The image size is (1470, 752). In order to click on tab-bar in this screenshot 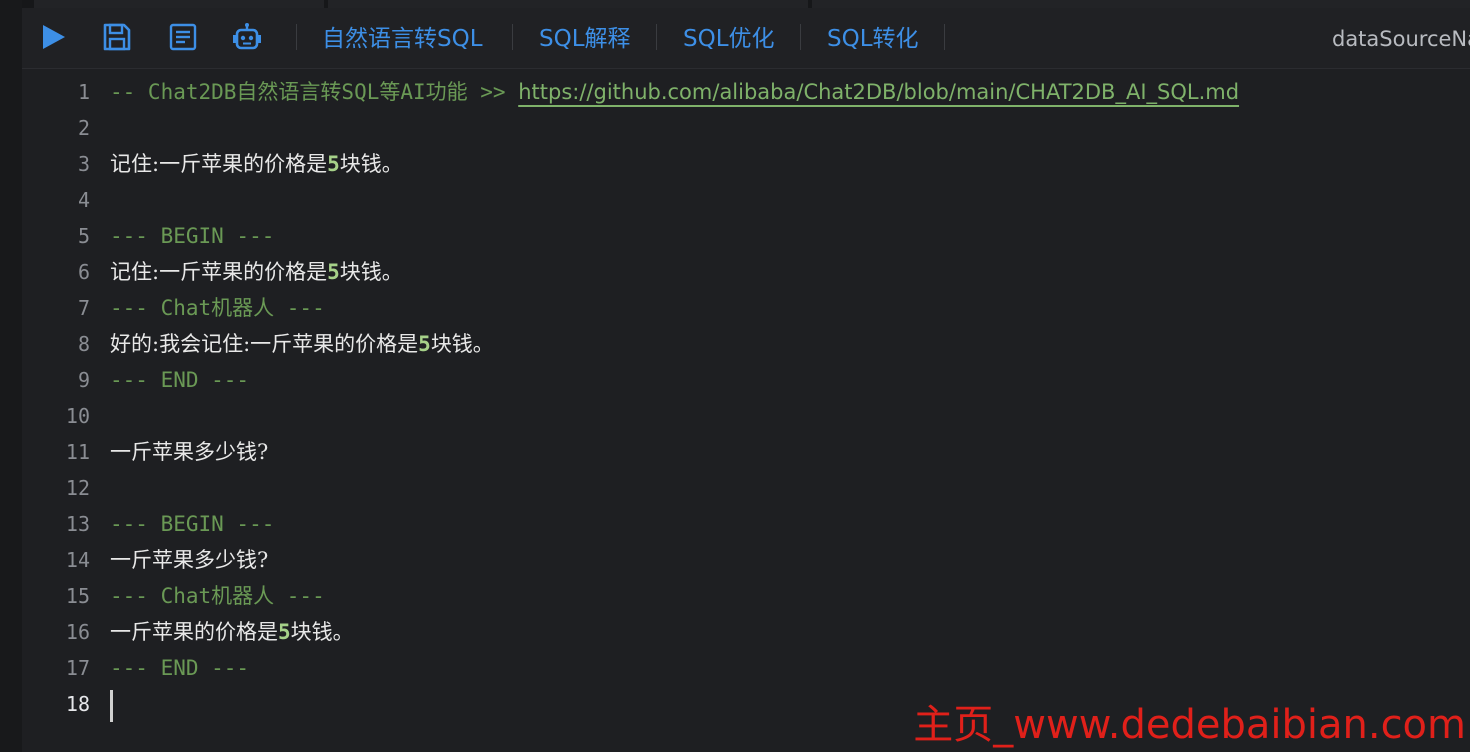, I will do `click(746, 4)`.